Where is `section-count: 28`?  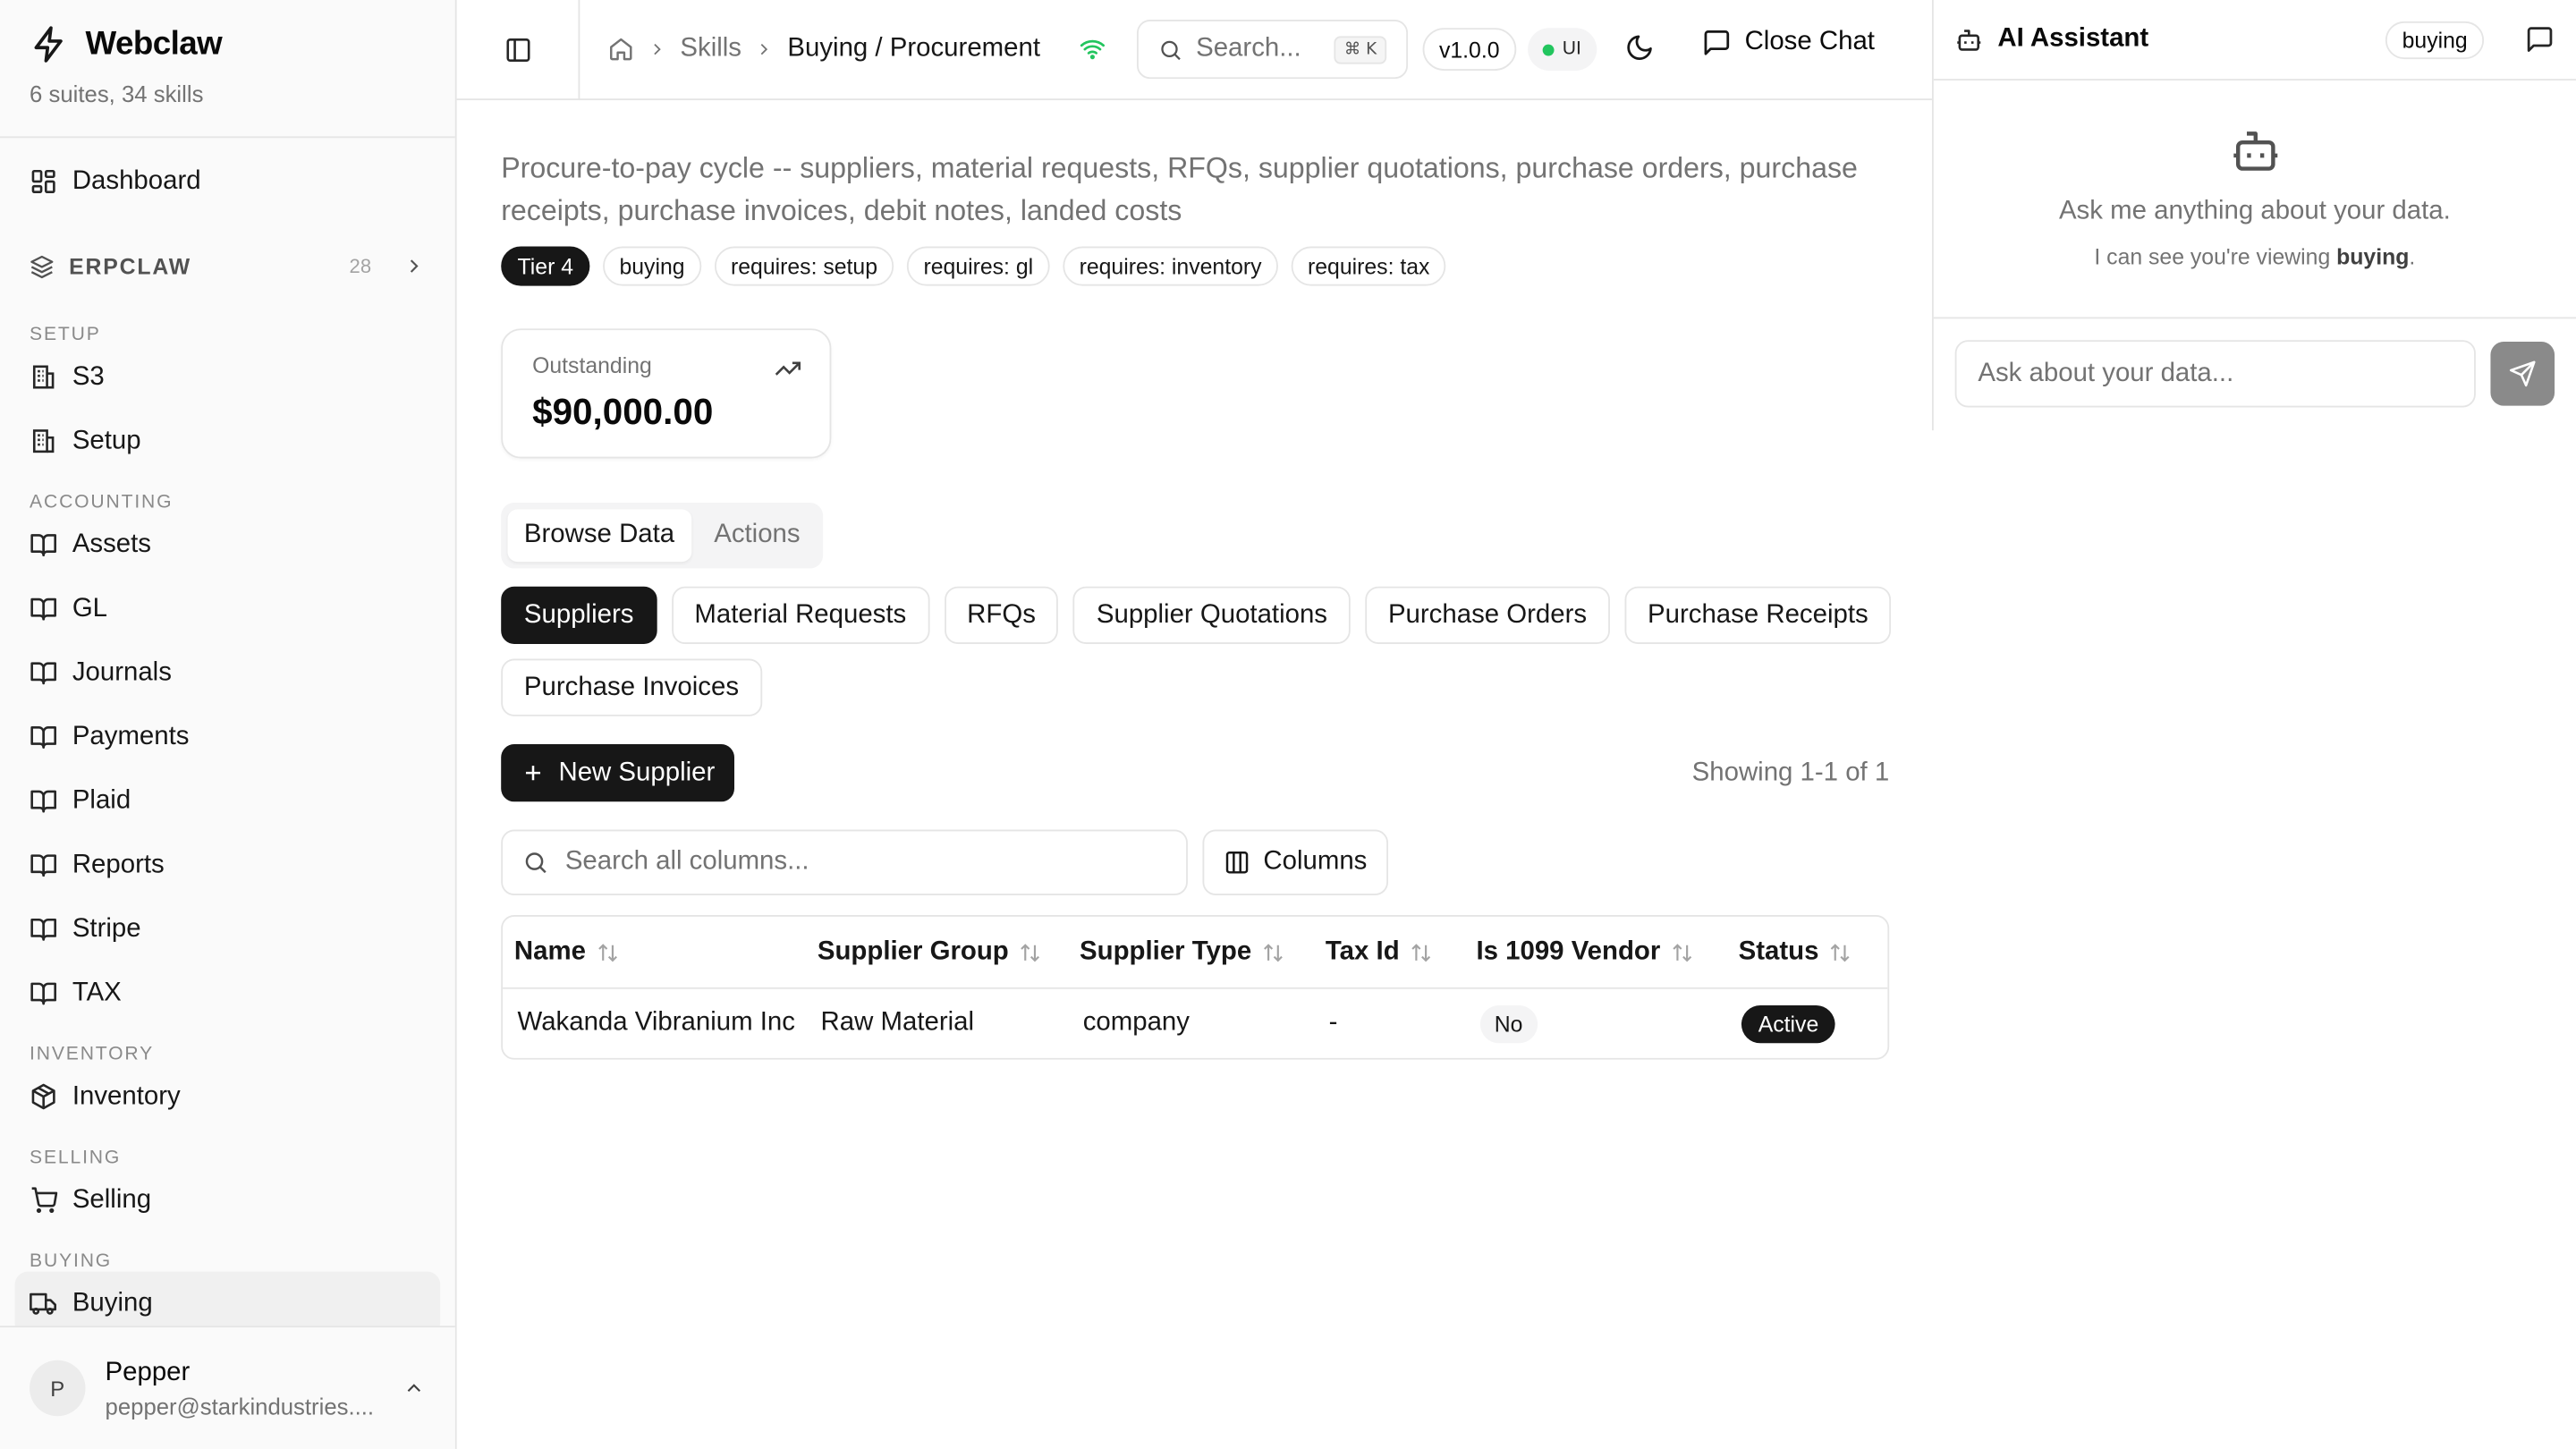
section-count: 28 is located at coordinates (360, 266).